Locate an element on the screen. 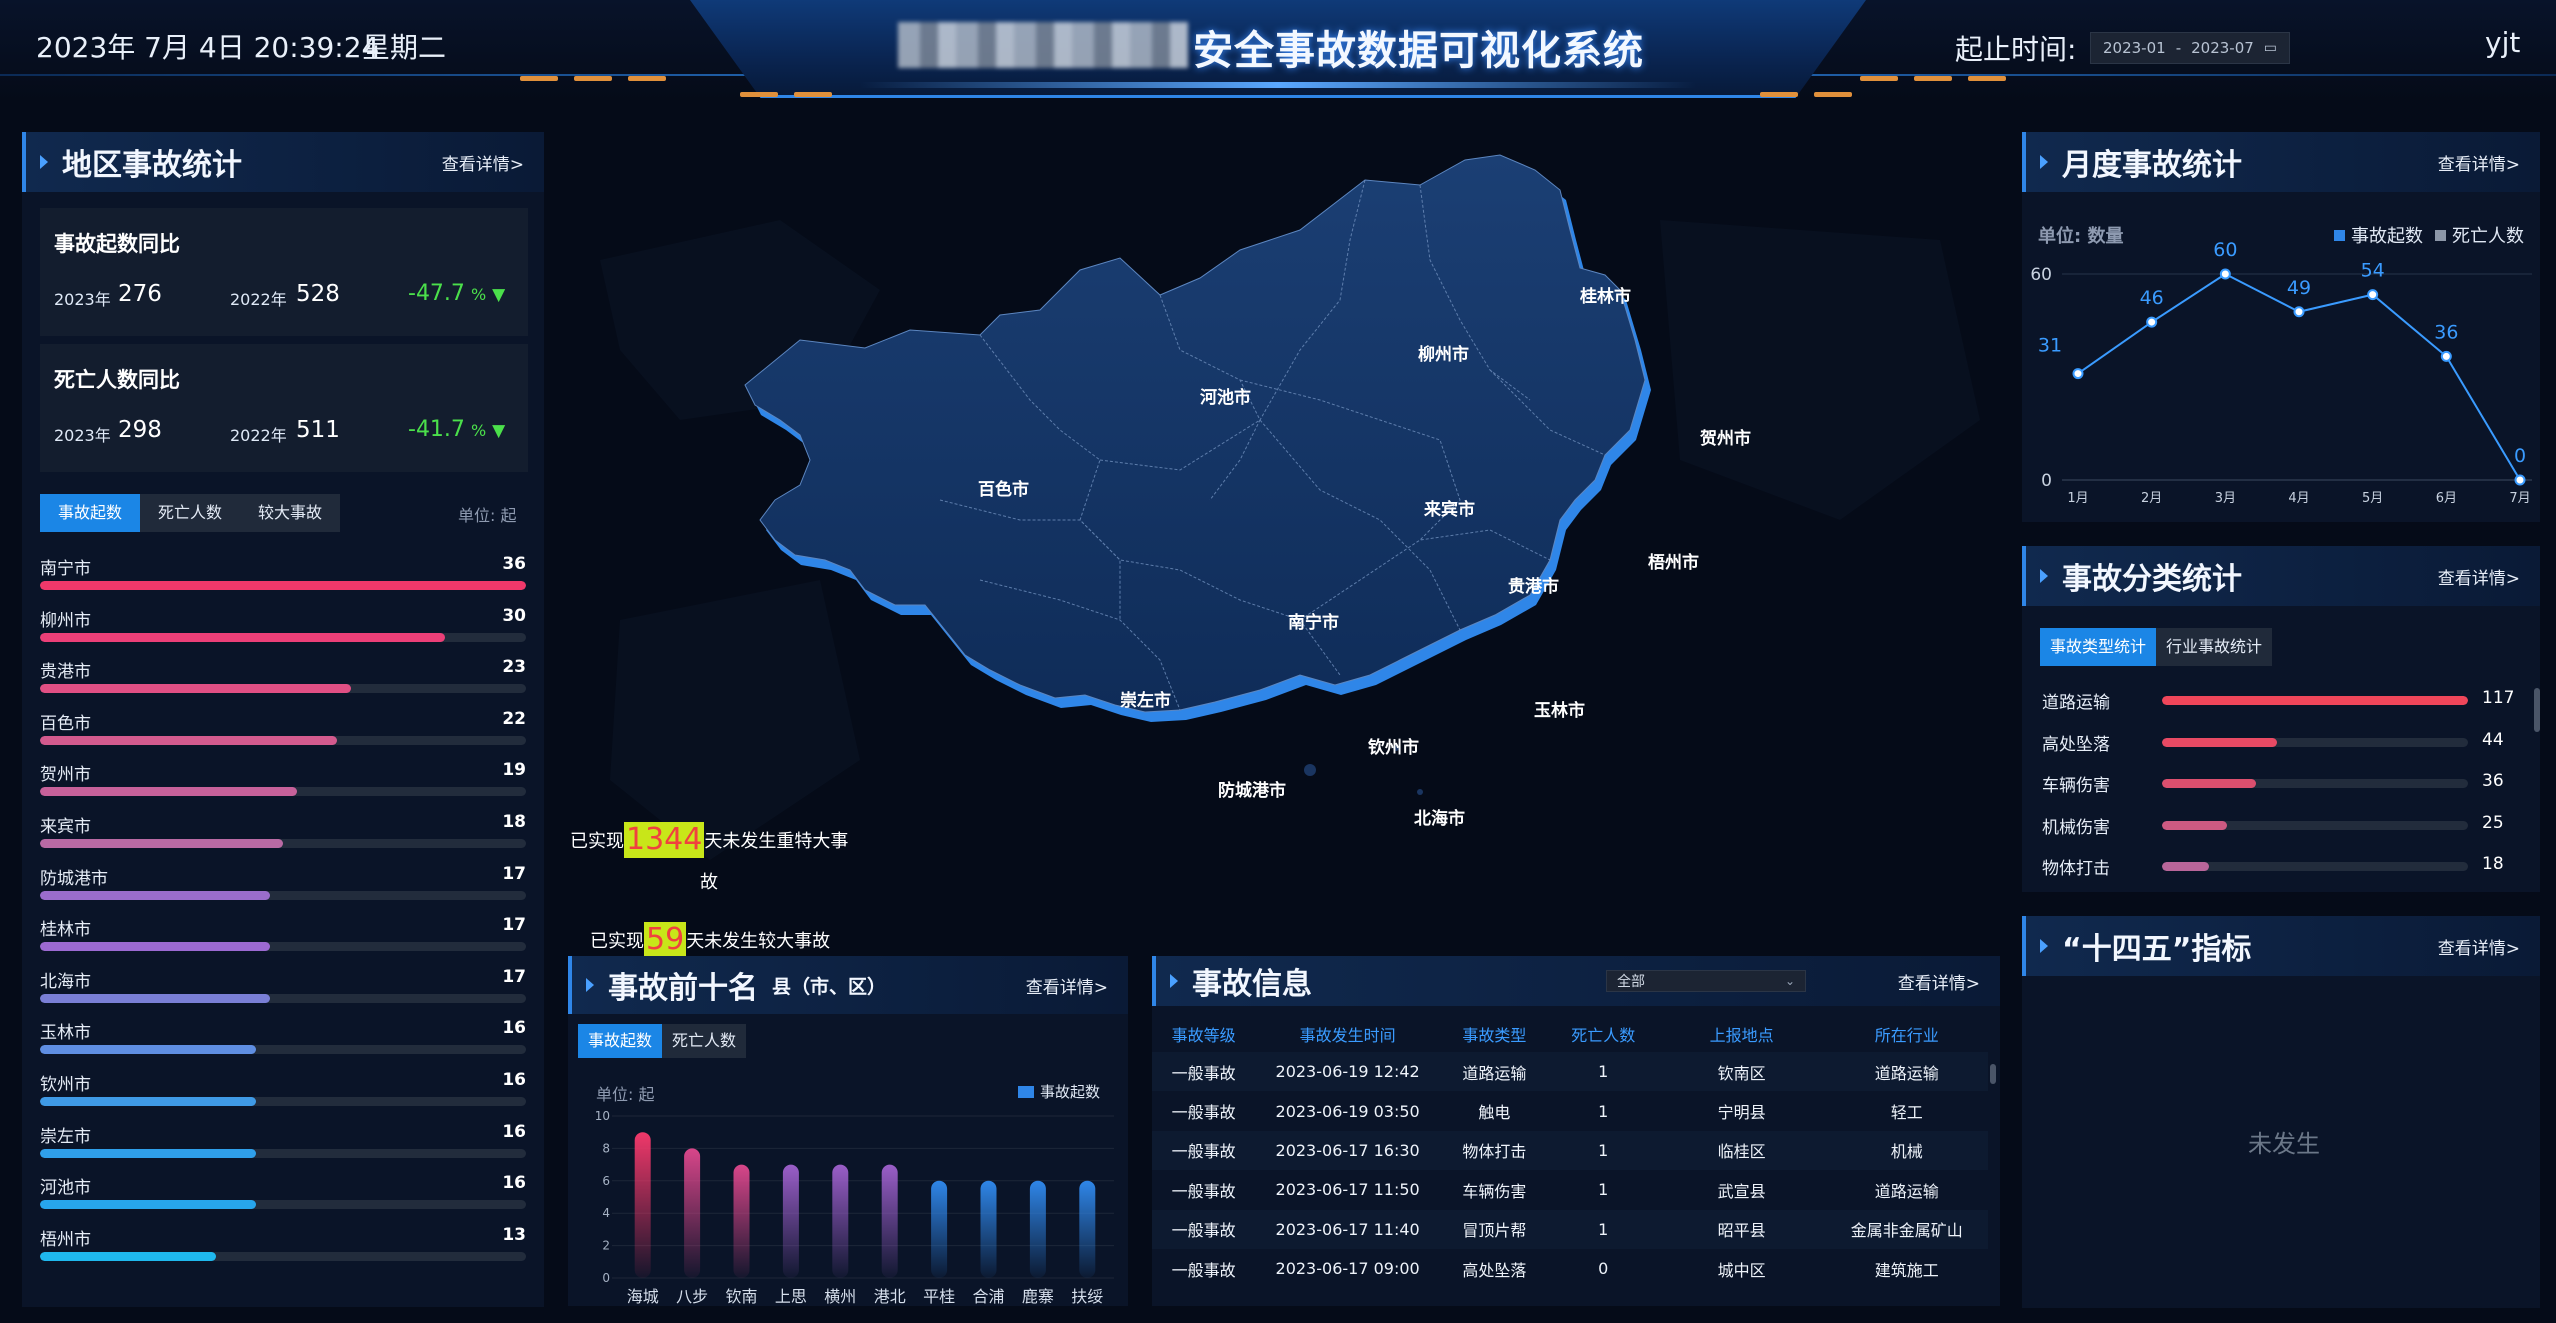 The image size is (2556, 1323). accident-y2-label: 2022年 is located at coordinates (258, 299).